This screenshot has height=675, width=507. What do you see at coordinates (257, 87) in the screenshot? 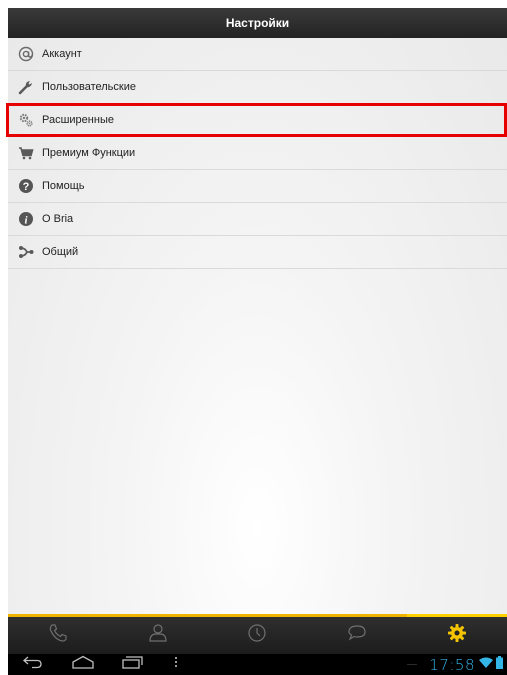
I see `menu-item-preferences: Пользовательские` at bounding box center [257, 87].